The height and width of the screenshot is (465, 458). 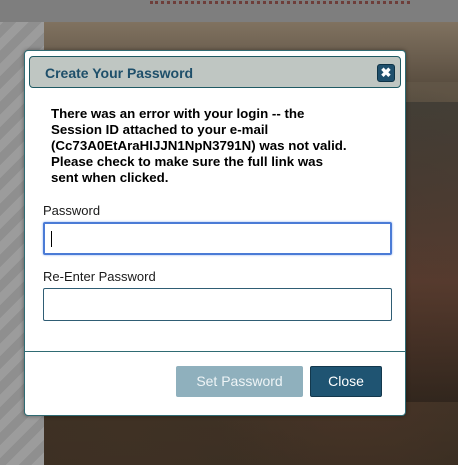 What do you see at coordinates (217, 238) in the screenshot?
I see `password-input` at bounding box center [217, 238].